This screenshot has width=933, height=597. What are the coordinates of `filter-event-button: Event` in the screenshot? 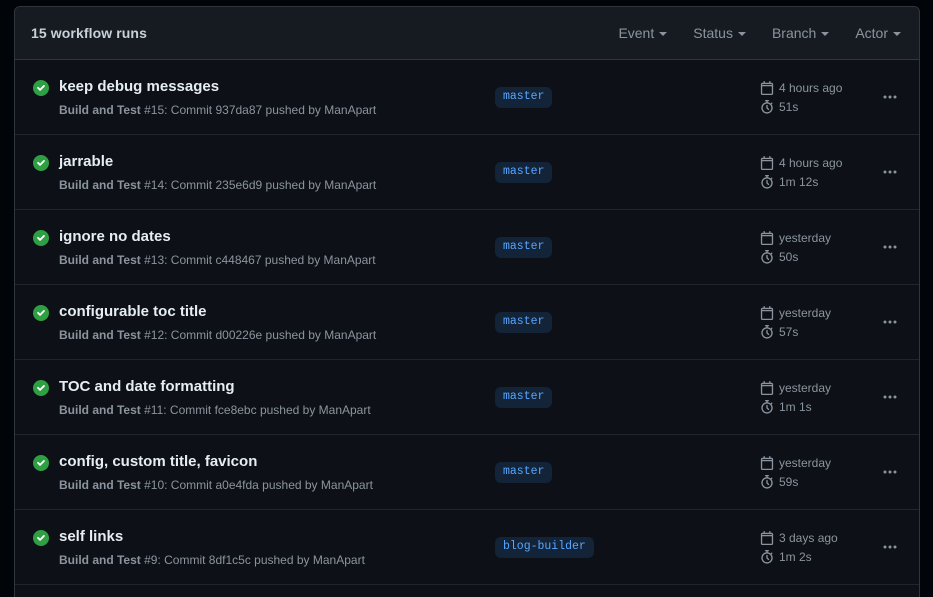 It's located at (643, 33).